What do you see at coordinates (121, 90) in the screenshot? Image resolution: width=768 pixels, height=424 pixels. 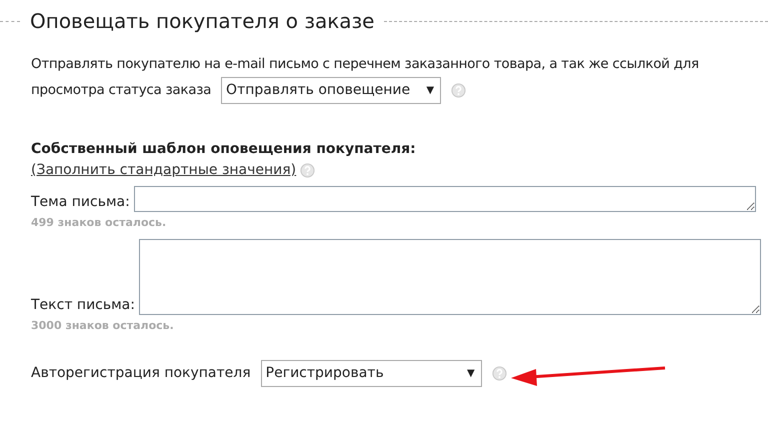 I see `notify-description: просмотра статуса заказа` at bounding box center [121, 90].